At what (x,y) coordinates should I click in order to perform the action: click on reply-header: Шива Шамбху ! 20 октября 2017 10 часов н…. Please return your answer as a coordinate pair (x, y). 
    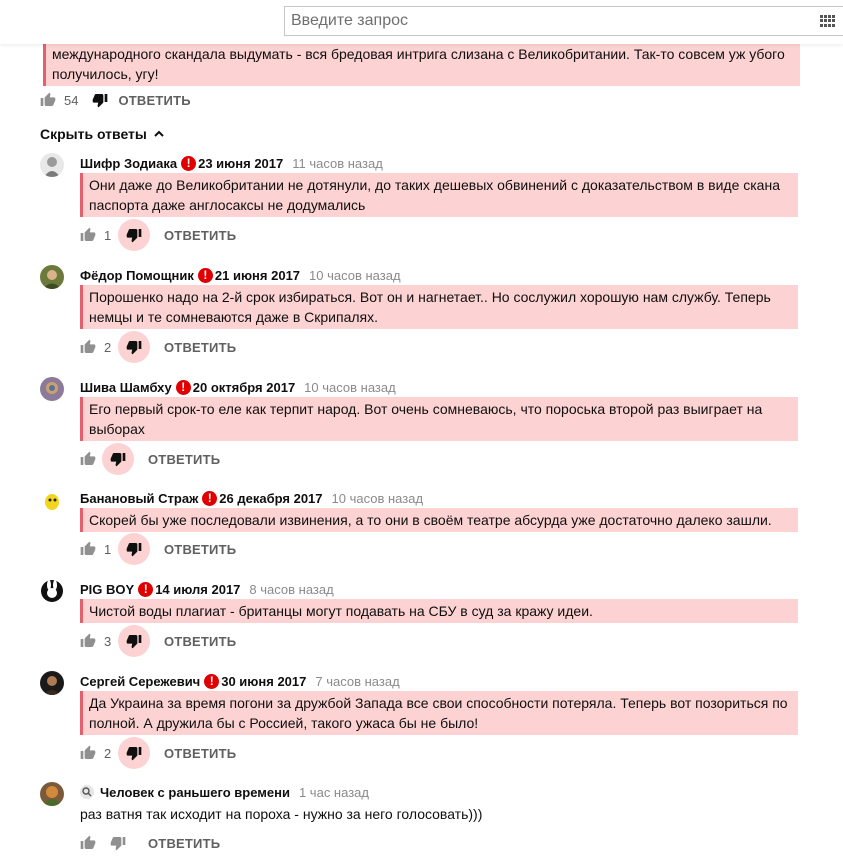
    Looking at the image, I should click on (238, 387).